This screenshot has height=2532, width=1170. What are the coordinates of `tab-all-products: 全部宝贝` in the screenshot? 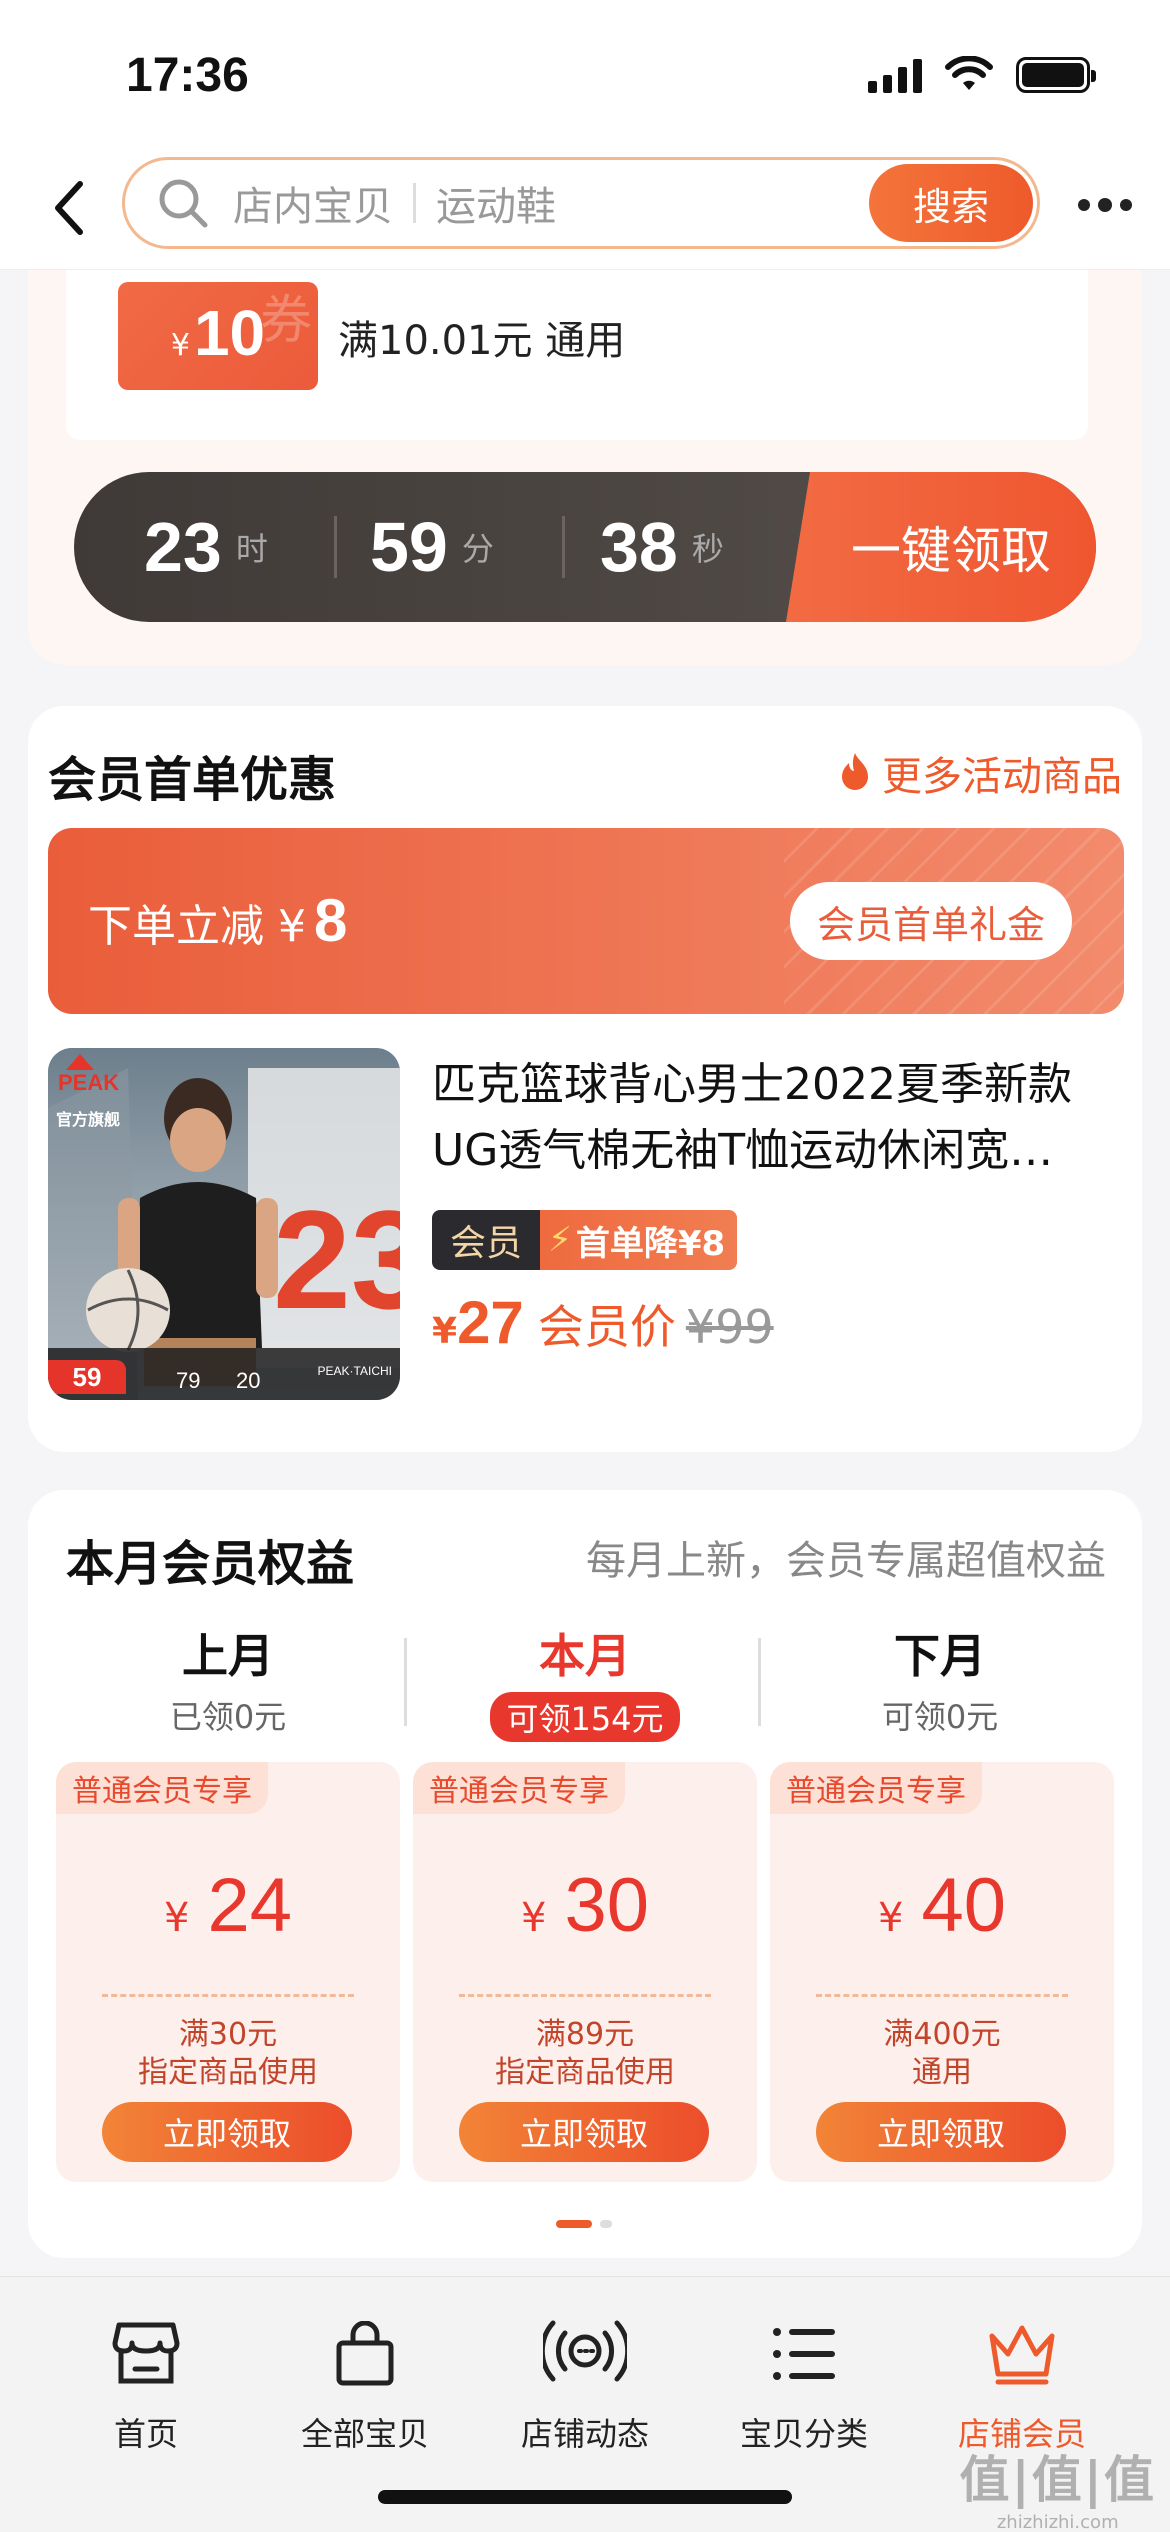 It's located at (365, 2377).